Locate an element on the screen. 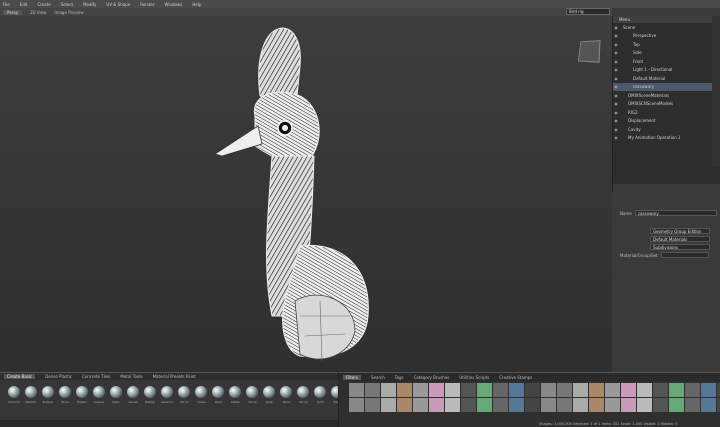  workspace-dropdown: Bird rig is located at coordinates (588, 11).